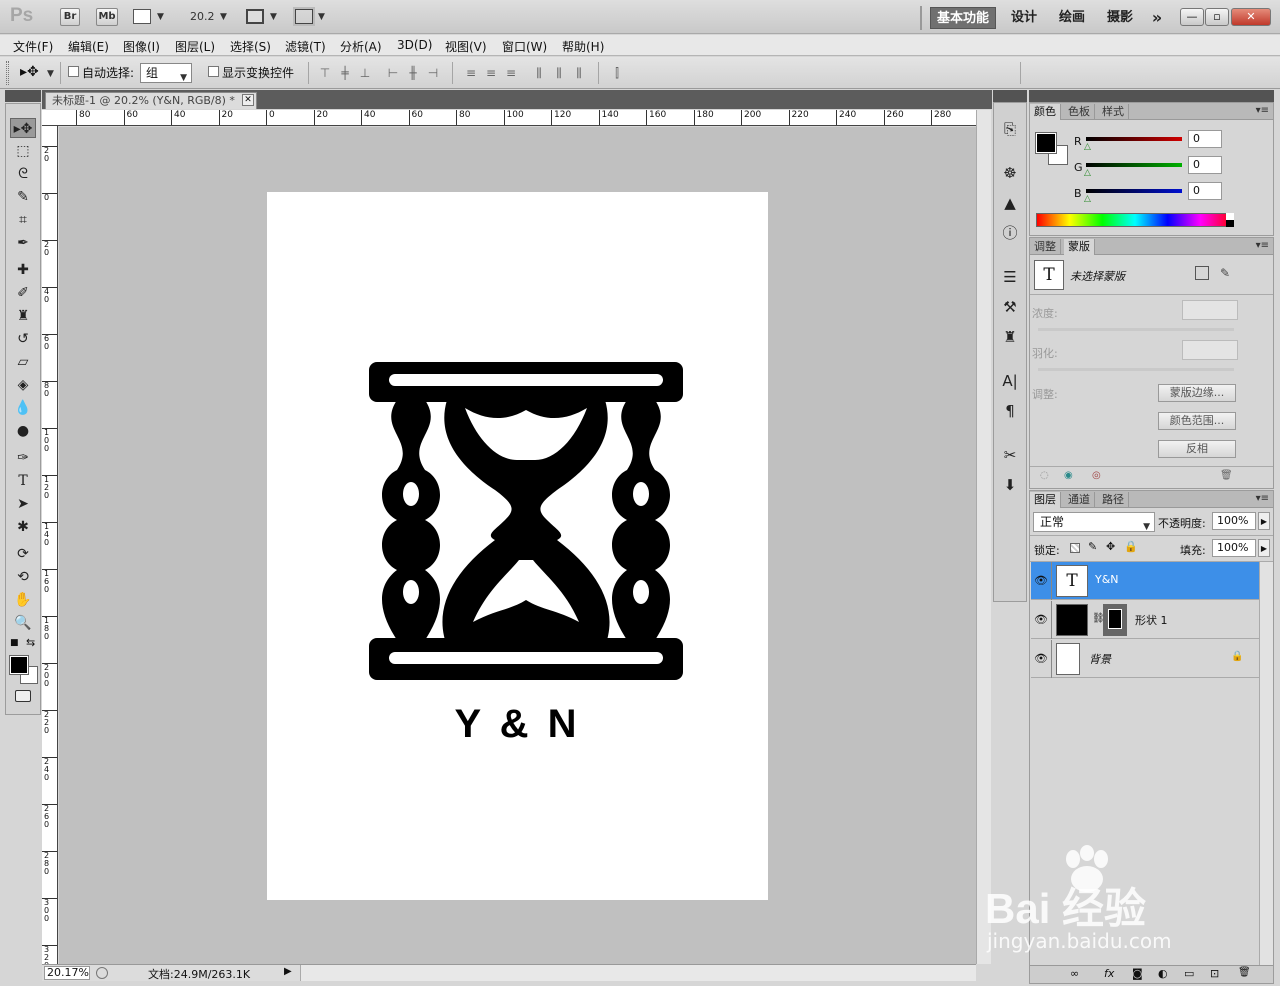 The height and width of the screenshot is (986, 1280). I want to click on shape-tool-icon: ✱, so click(23, 527).